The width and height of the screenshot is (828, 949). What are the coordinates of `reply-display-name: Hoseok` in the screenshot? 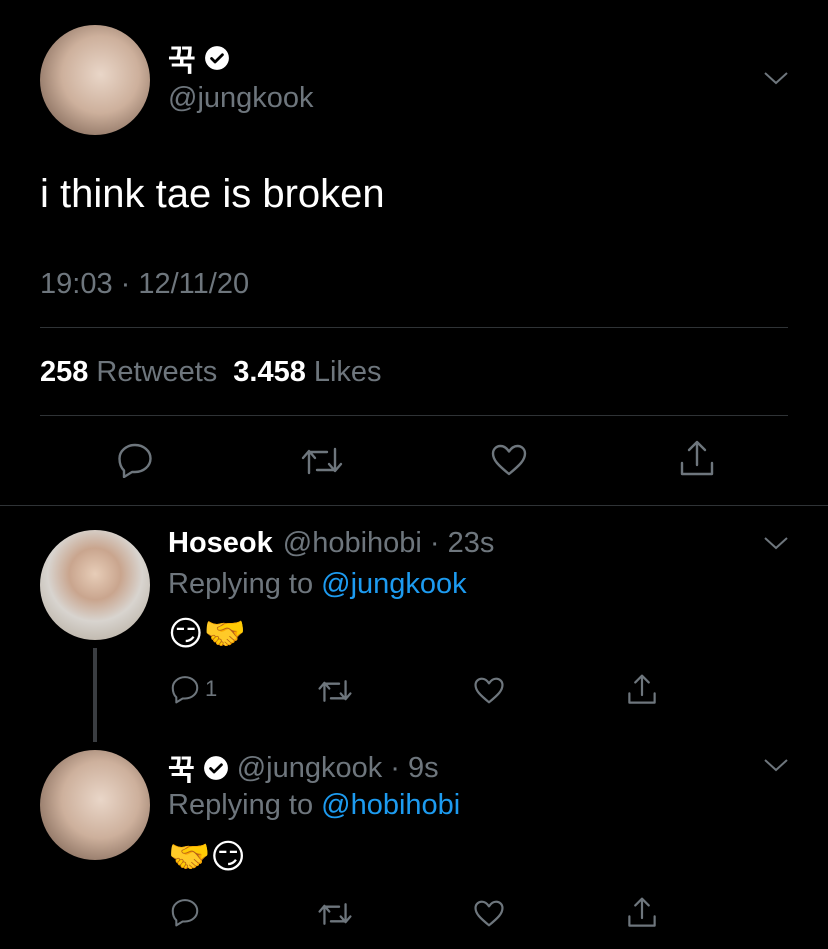 It's located at (220, 543).